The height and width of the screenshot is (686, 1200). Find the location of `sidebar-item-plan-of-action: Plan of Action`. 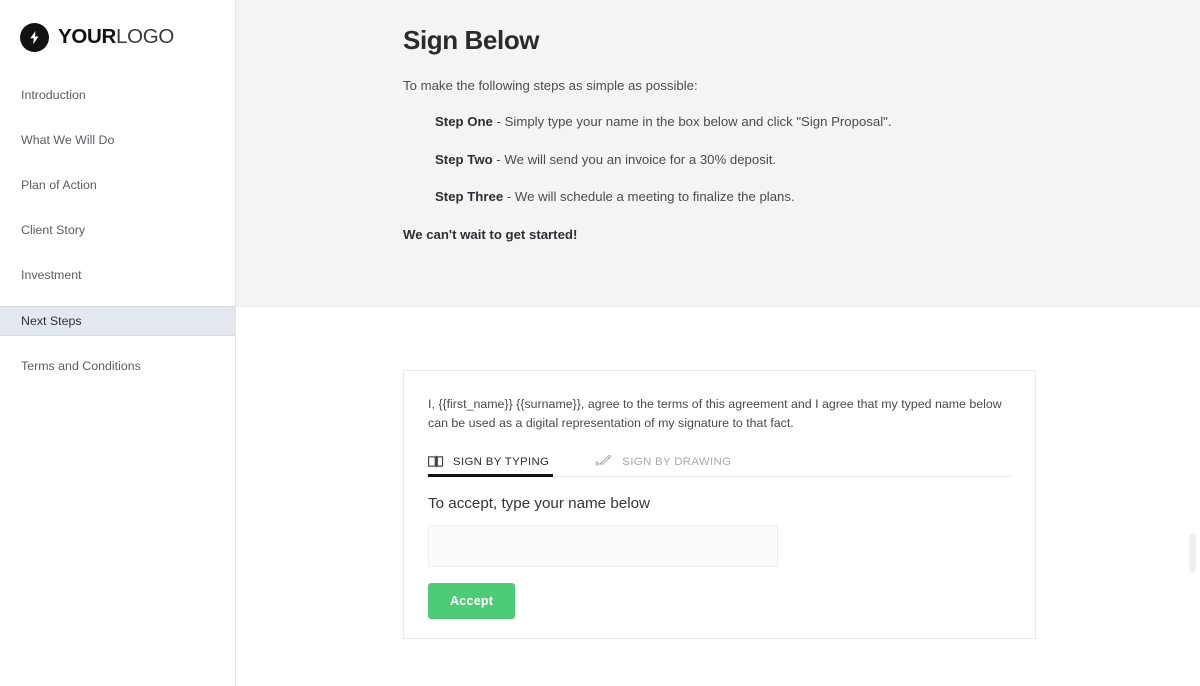

sidebar-item-plan-of-action: Plan of Action is located at coordinates (117, 185).